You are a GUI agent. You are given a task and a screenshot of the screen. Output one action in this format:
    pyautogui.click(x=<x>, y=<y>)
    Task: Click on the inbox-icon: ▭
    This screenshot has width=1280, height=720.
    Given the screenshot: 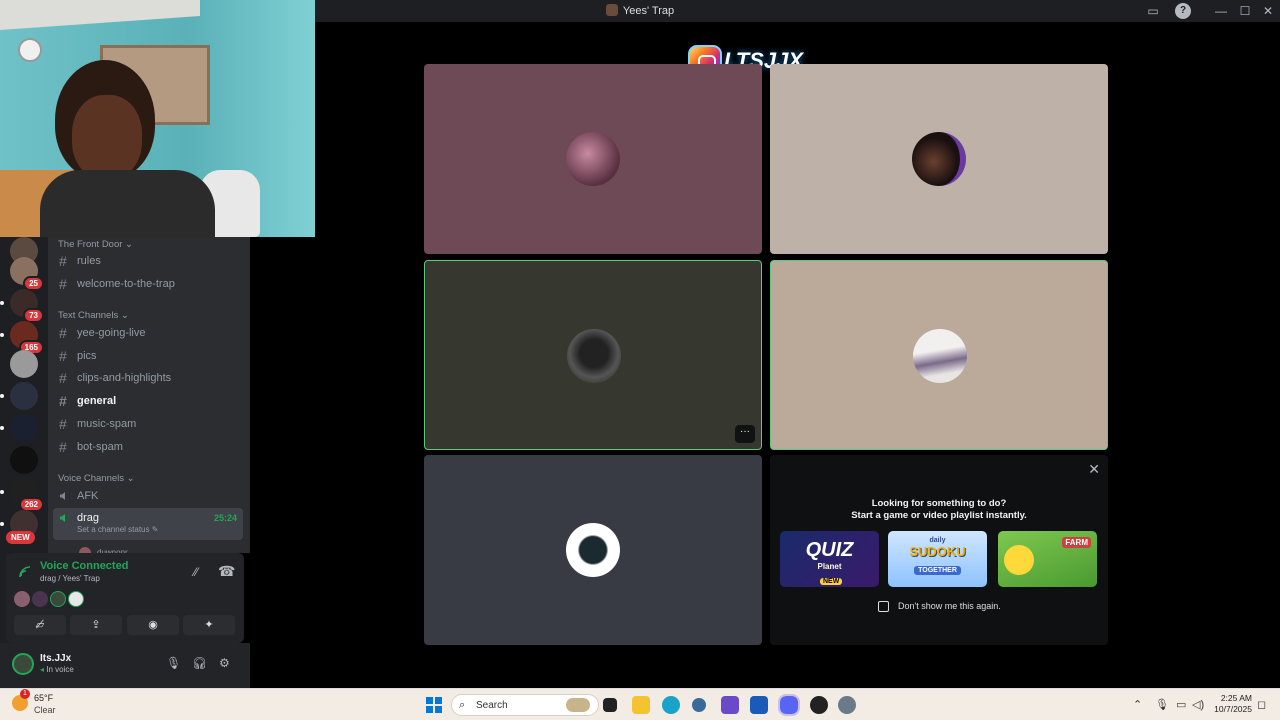 What is the action you would take?
    pyautogui.click(x=1153, y=11)
    